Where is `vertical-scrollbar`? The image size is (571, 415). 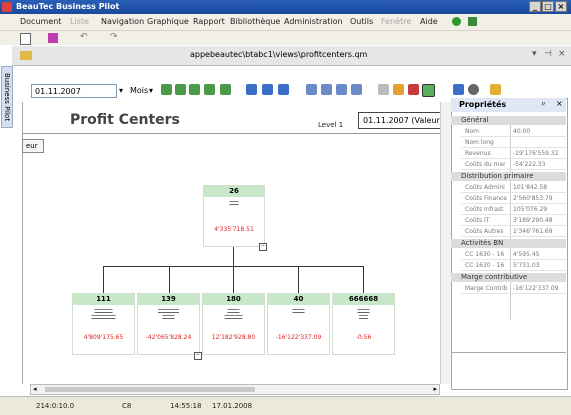 vertical-scrollbar is located at coordinates (445, 243).